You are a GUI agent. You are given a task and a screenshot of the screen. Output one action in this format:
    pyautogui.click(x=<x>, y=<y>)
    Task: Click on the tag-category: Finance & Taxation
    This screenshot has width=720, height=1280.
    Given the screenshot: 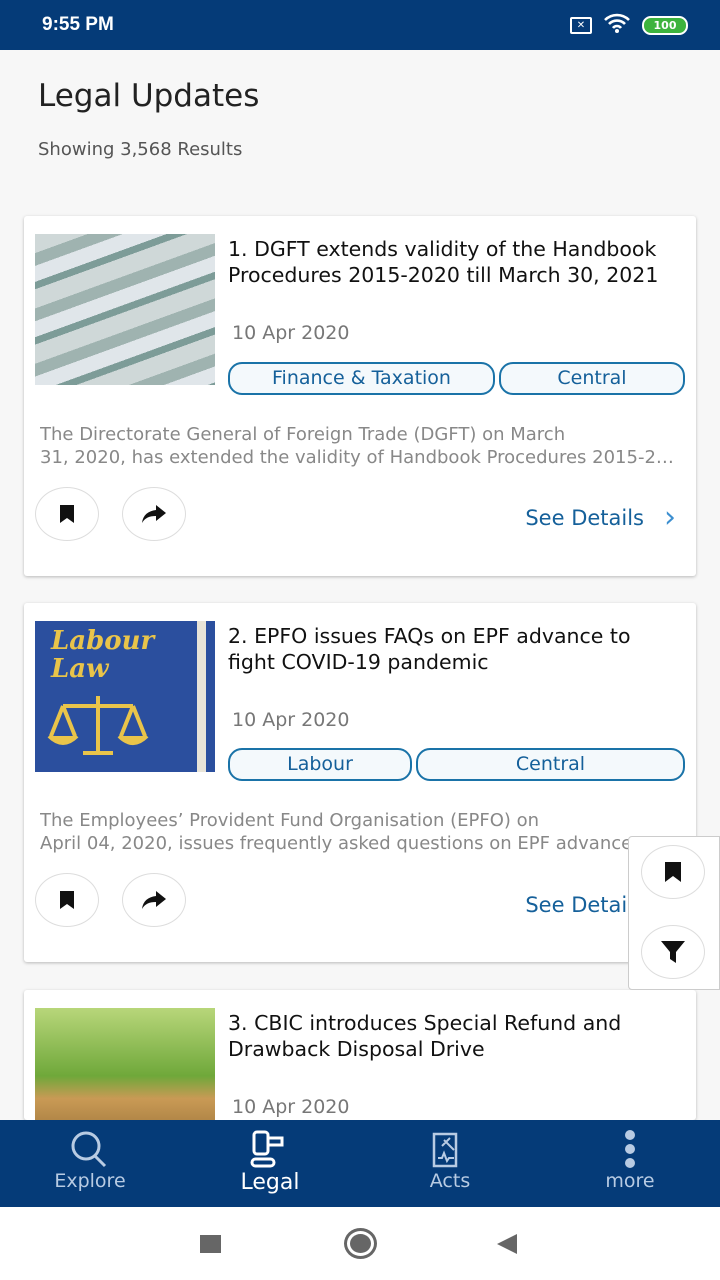 What is the action you would take?
    pyautogui.click(x=361, y=378)
    